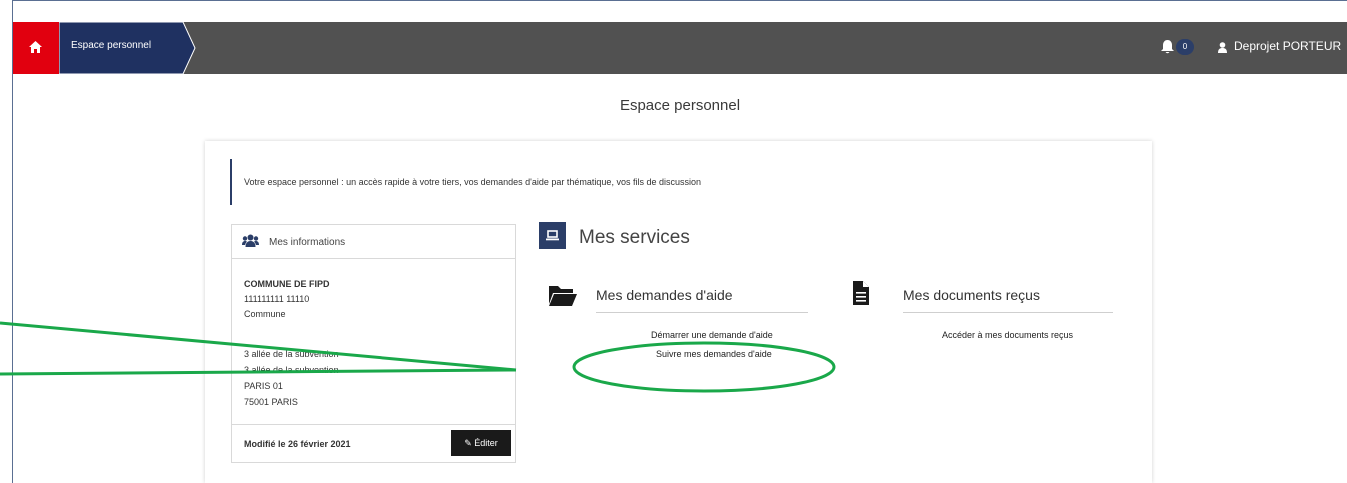 This screenshot has width=1347, height=483. I want to click on start-aid-request-link: Démarrer une demande d'aide, so click(712, 335).